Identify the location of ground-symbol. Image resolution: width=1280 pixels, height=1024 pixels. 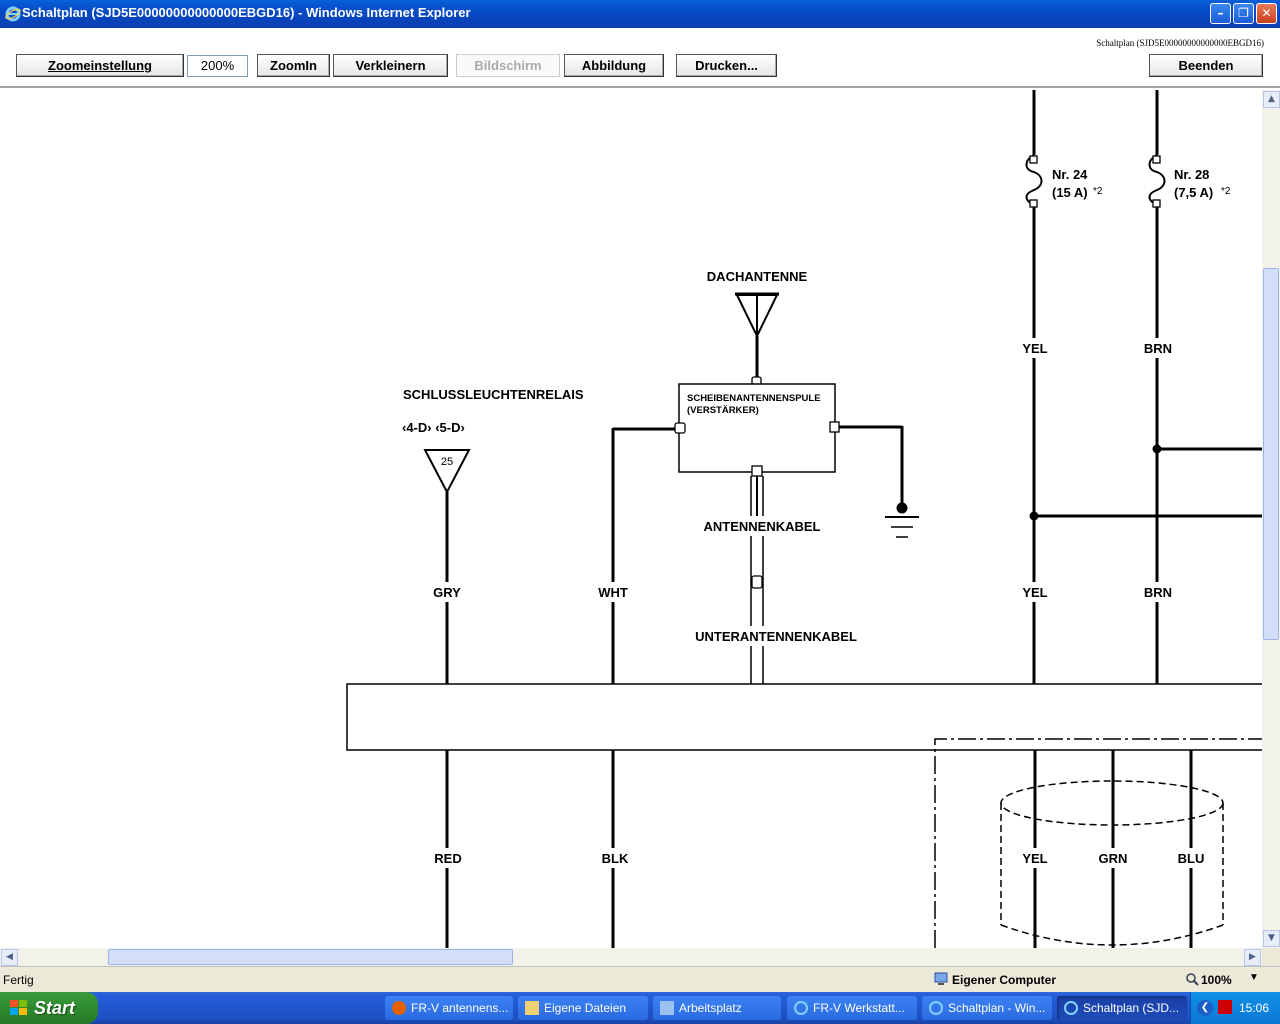
(902, 520).